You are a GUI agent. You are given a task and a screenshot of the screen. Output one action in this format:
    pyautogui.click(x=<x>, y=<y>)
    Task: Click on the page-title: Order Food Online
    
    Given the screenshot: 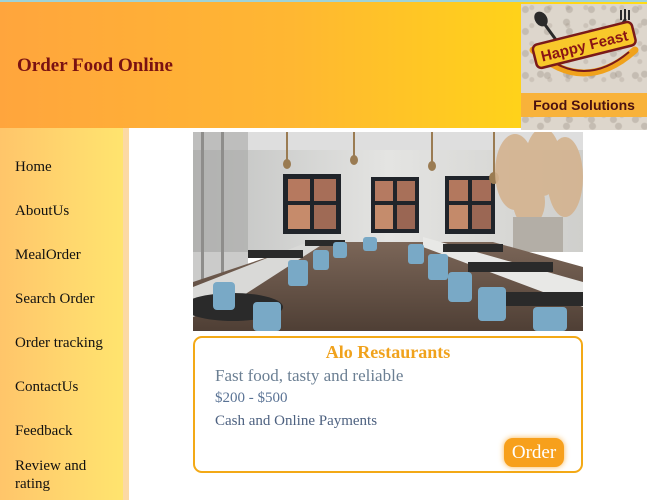 What is the action you would take?
    pyautogui.click(x=95, y=65)
    